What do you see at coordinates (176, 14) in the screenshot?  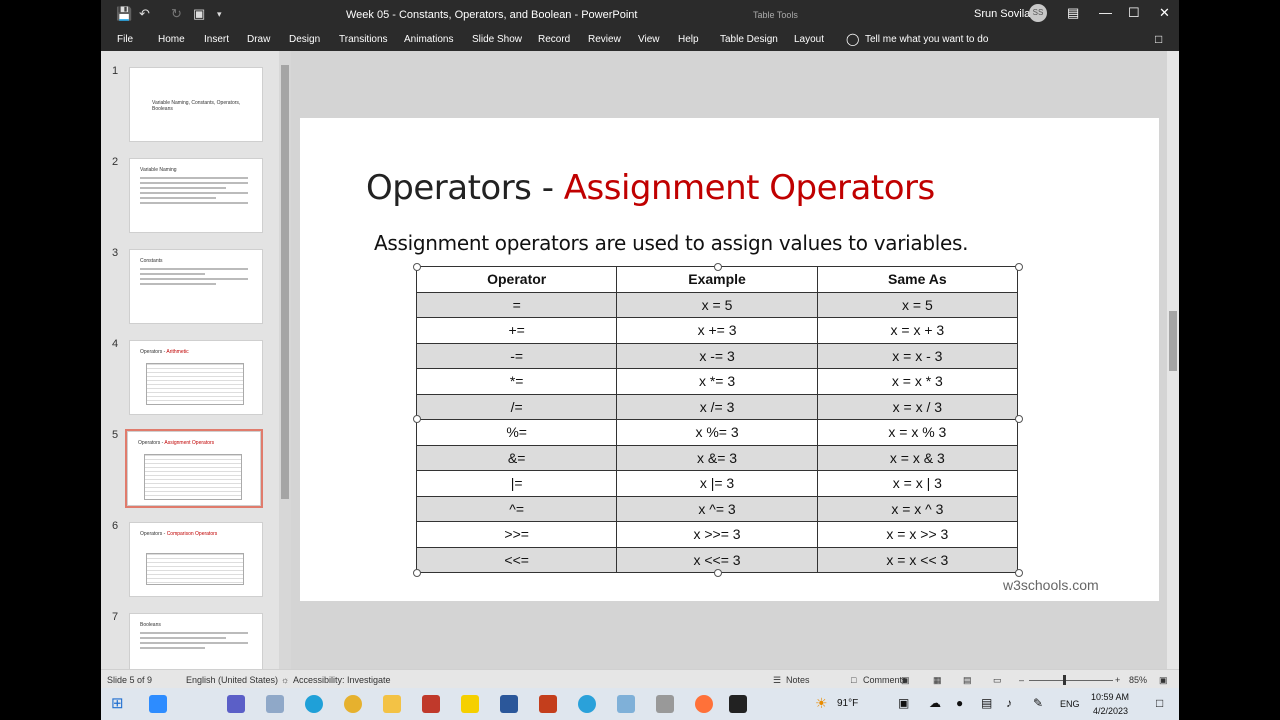 I see `redo-icon: ↻` at bounding box center [176, 14].